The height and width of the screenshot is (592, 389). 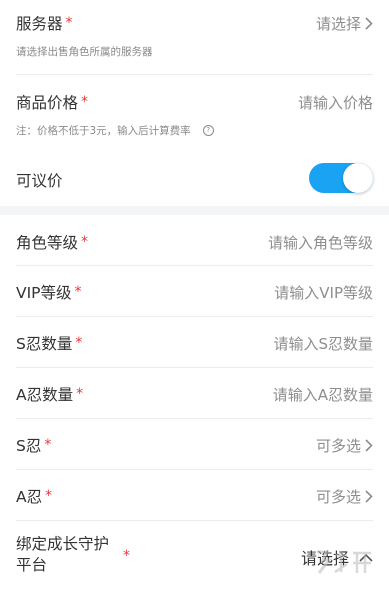 What do you see at coordinates (338, 24) in the screenshot?
I see `server-select-text: 请选择` at bounding box center [338, 24].